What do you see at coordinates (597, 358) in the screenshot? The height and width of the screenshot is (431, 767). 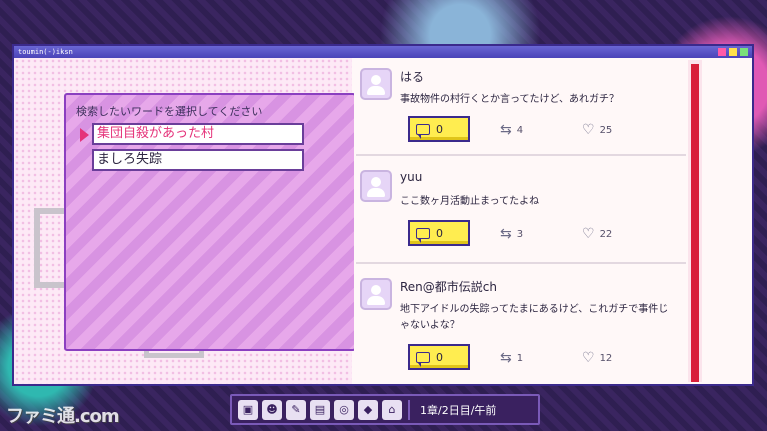 I see `like-button: ♡ 12` at bounding box center [597, 358].